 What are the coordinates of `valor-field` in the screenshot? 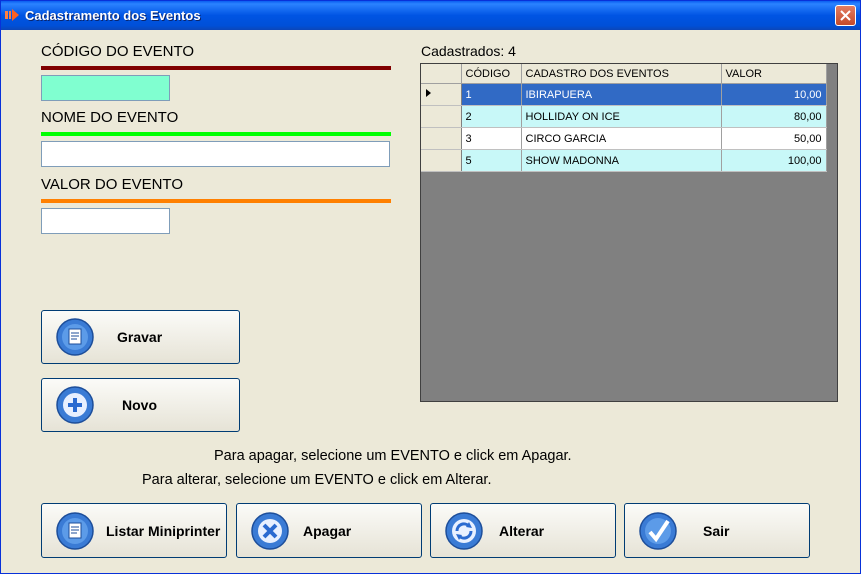 It's located at (105, 221).